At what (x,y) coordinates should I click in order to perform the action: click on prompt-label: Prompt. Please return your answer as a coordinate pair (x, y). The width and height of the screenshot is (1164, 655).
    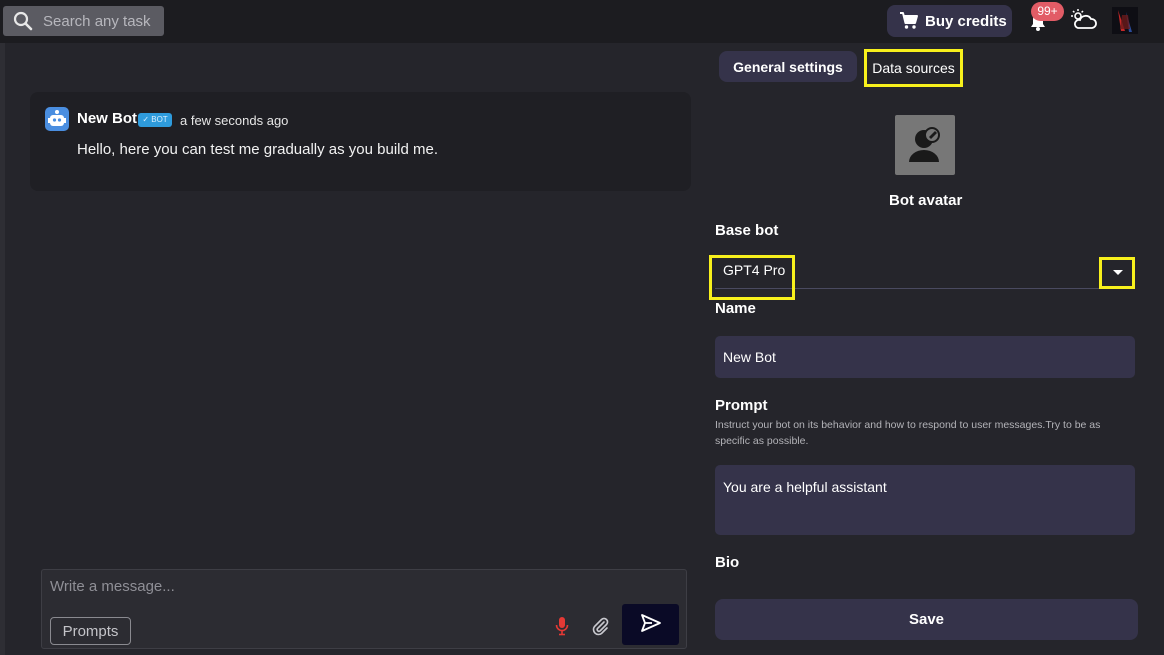
    Looking at the image, I should click on (741, 405).